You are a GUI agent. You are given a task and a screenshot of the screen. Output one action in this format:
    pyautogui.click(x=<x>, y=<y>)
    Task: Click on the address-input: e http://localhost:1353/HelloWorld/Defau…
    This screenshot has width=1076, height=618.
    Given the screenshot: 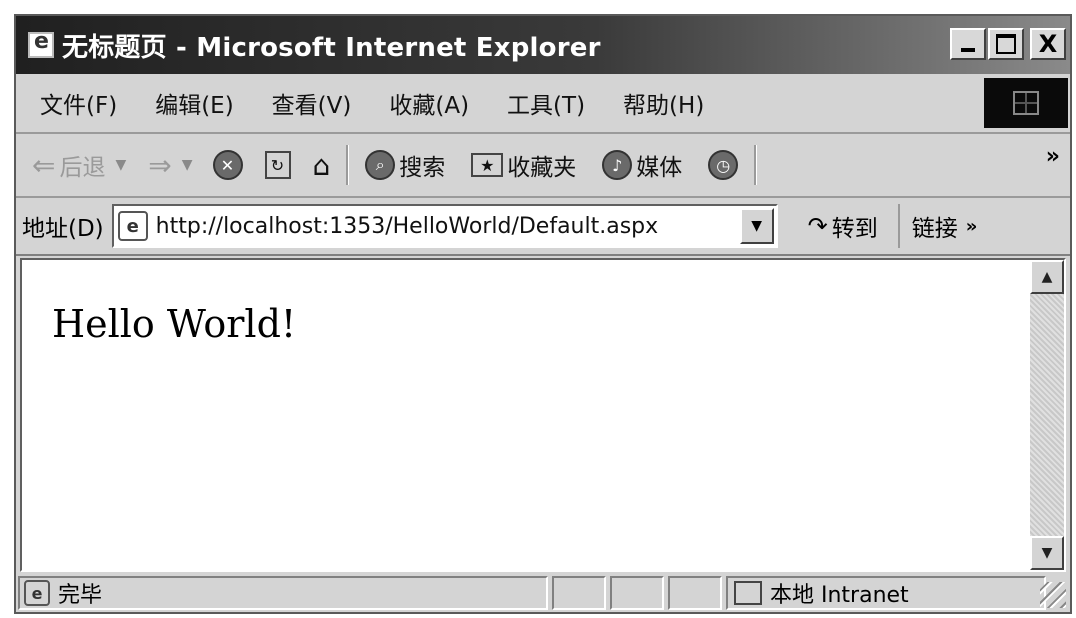 What is the action you would take?
    pyautogui.click(x=444, y=226)
    